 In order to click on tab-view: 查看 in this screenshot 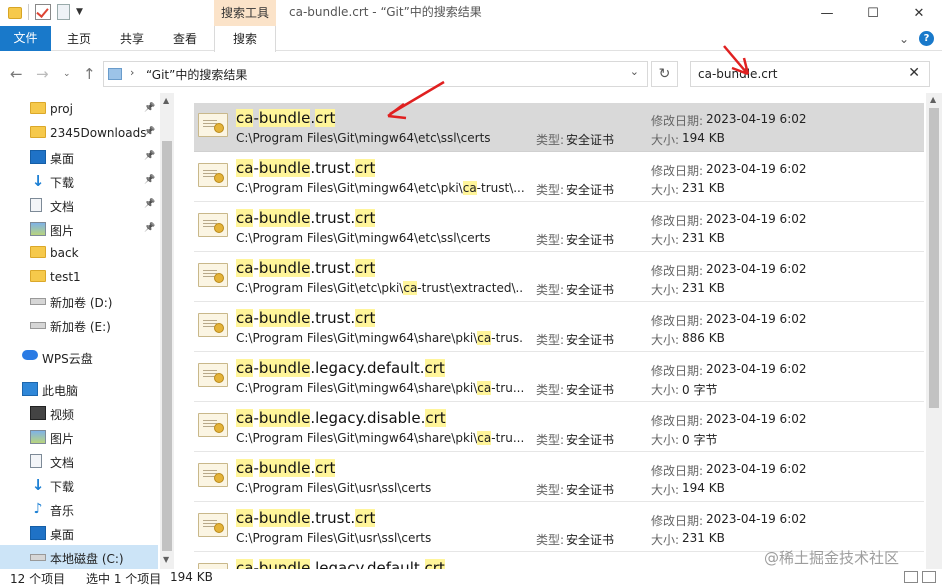, I will do `click(185, 38)`.